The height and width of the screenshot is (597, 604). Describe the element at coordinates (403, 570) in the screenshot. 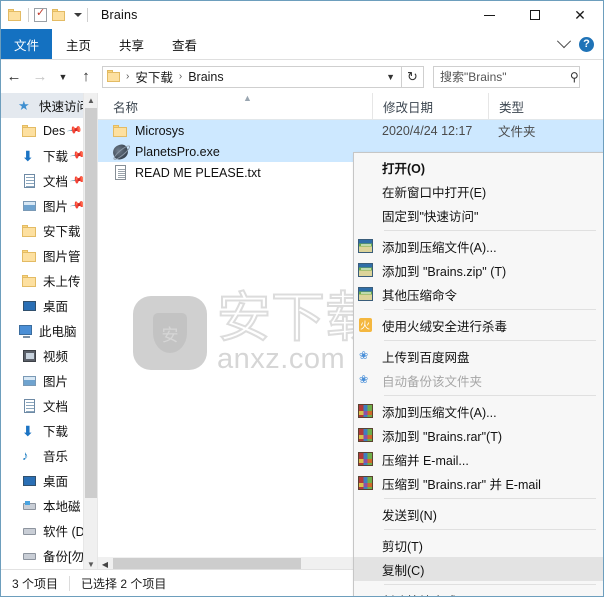

I see `menu-item-label: 复制(C)` at that location.